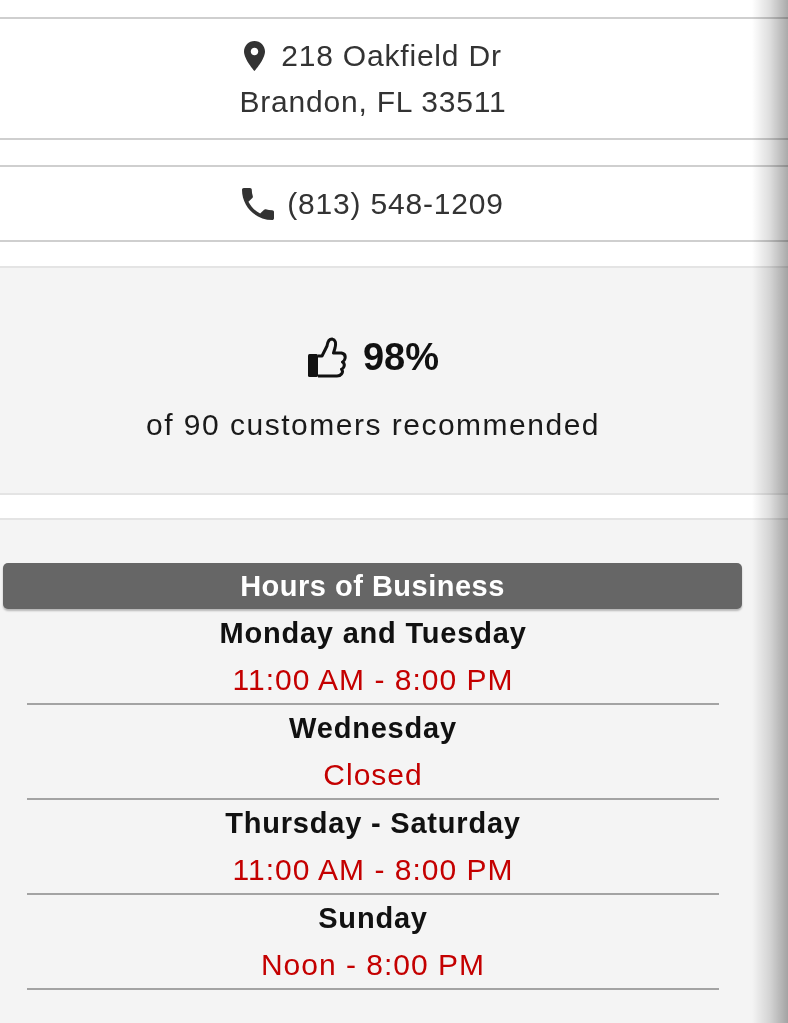  Describe the element at coordinates (373, 775) in the screenshot. I see `hours-time: Closed` at that location.